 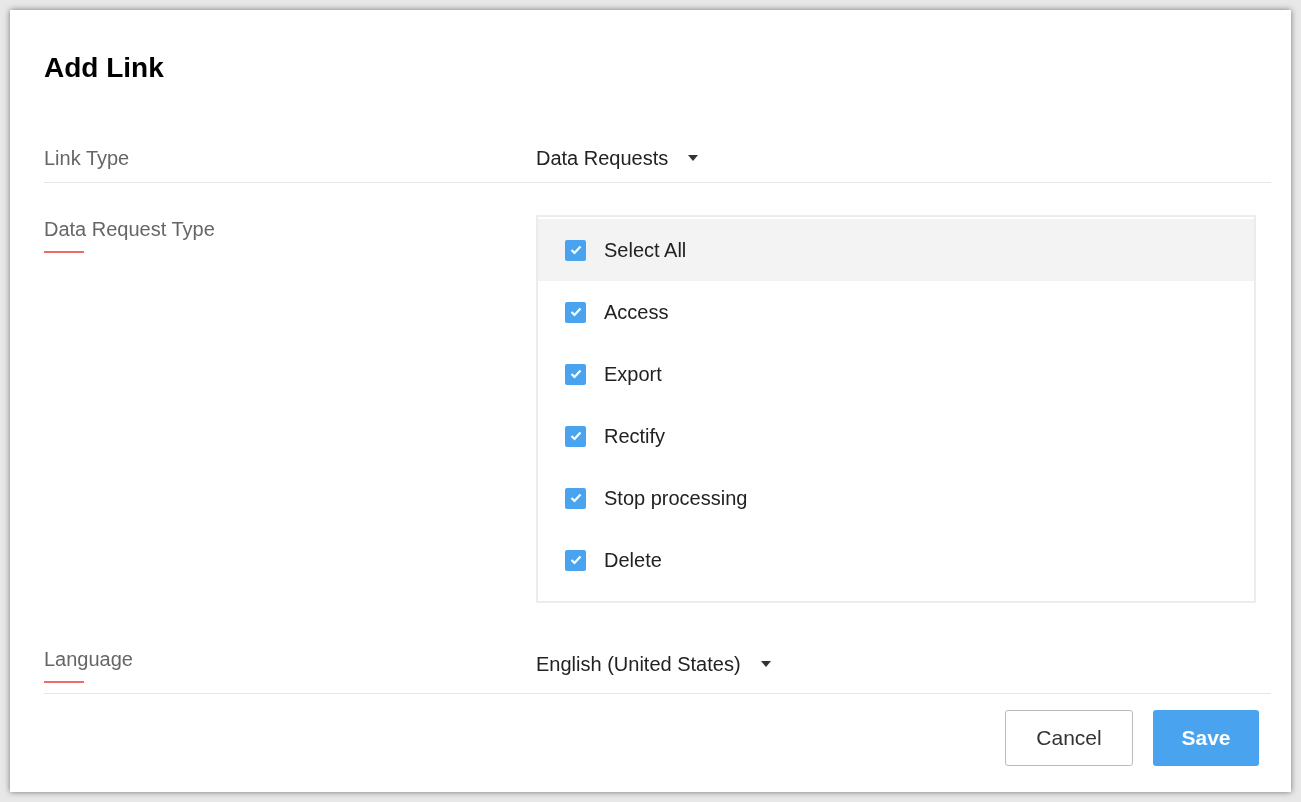 What do you see at coordinates (896, 250) in the screenshot?
I see `checklist-item: Select All` at bounding box center [896, 250].